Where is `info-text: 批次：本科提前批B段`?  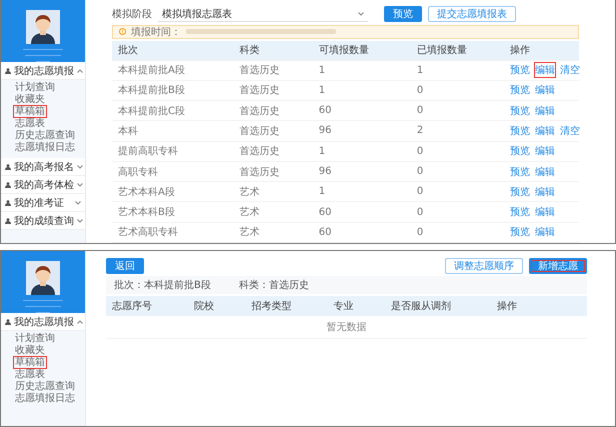
info-text: 批次：本科提前批B段 is located at coordinates (162, 285).